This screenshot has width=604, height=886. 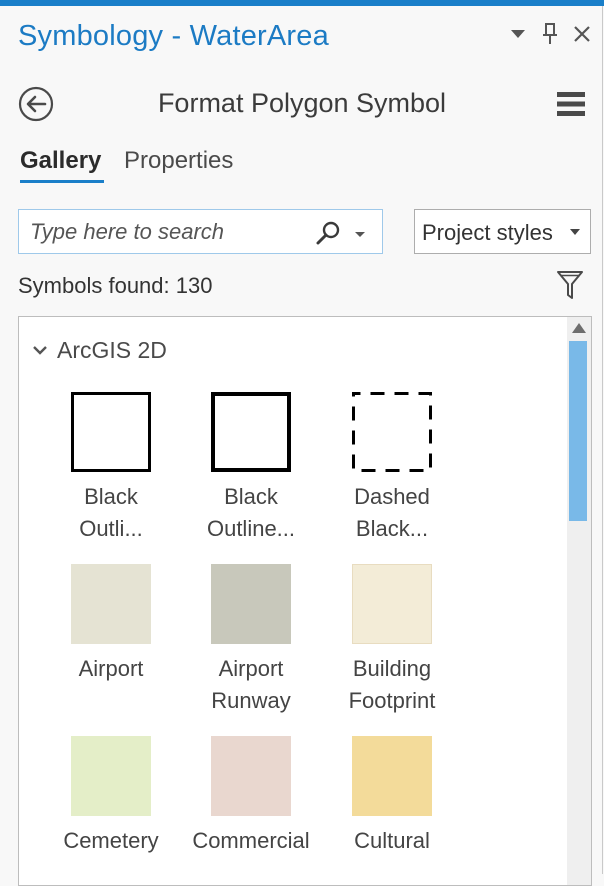 I want to click on pane-close-button, so click(x=582, y=34).